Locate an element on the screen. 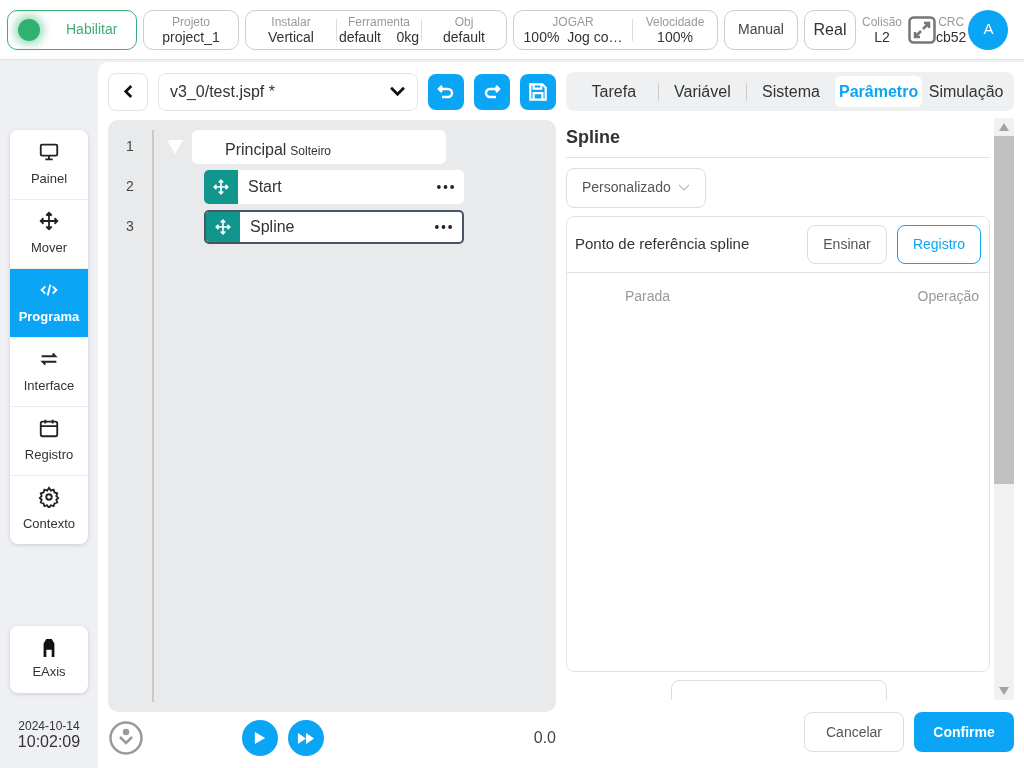  collision-label: Colisão is located at coordinates (882, 22).